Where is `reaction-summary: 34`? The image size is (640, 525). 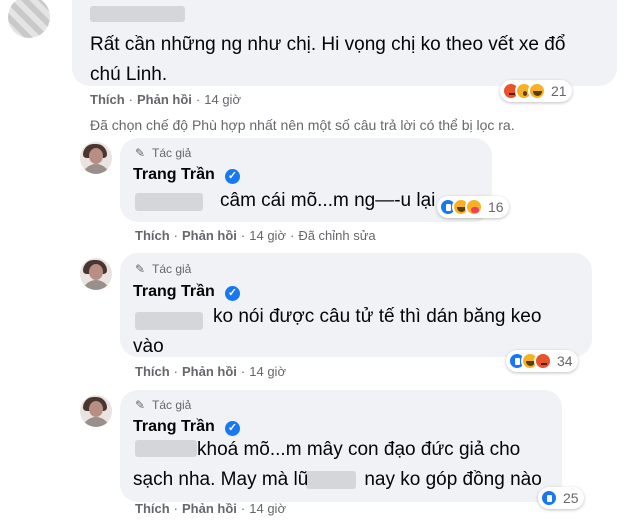
reaction-summary: 34 is located at coordinates (542, 361).